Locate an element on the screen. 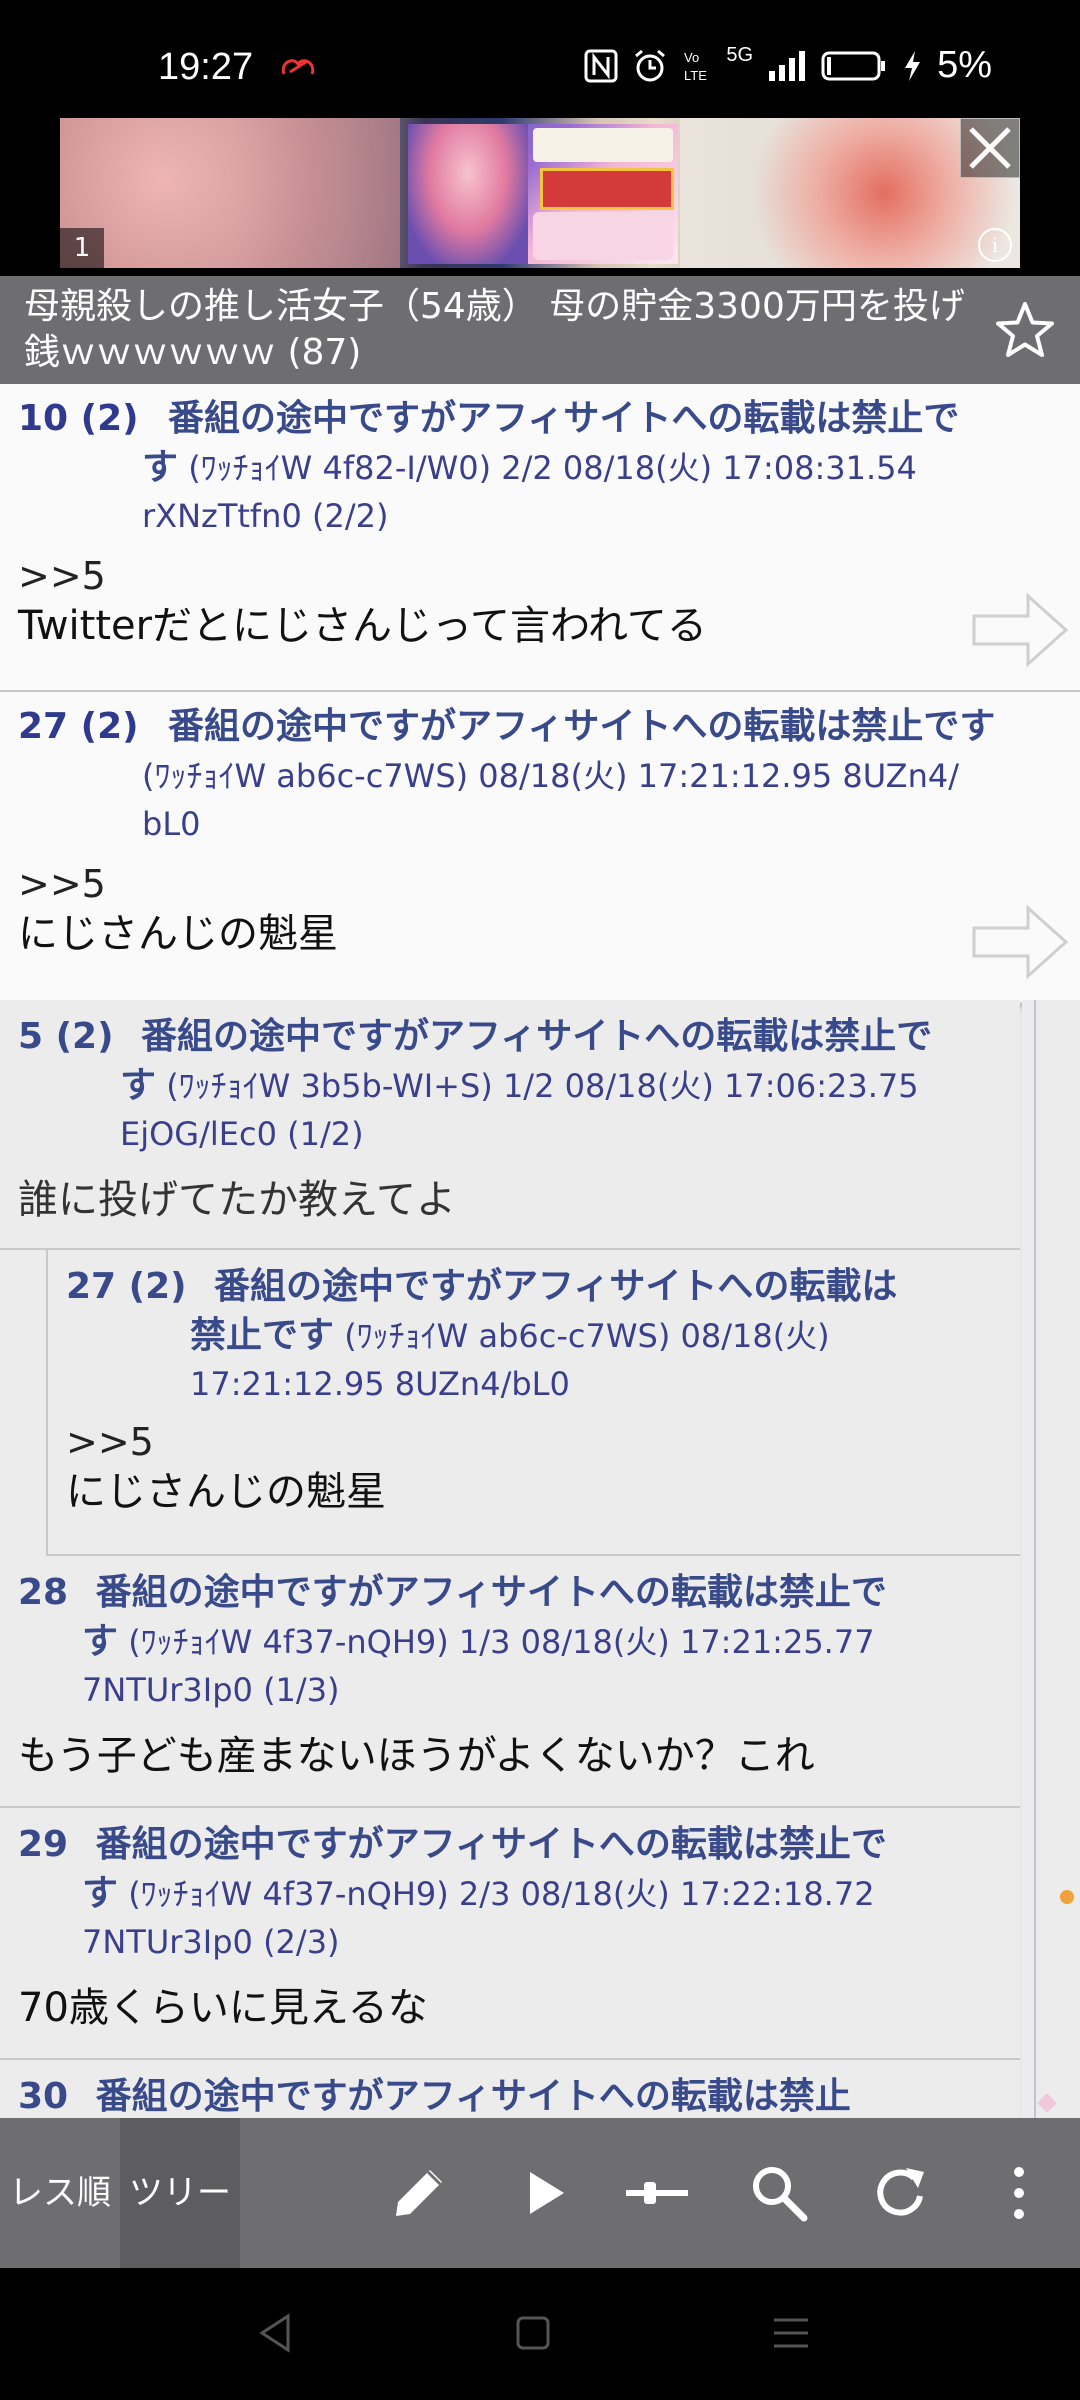 The image size is (1080, 2400). ad-character-image is located at coordinates (468, 194).